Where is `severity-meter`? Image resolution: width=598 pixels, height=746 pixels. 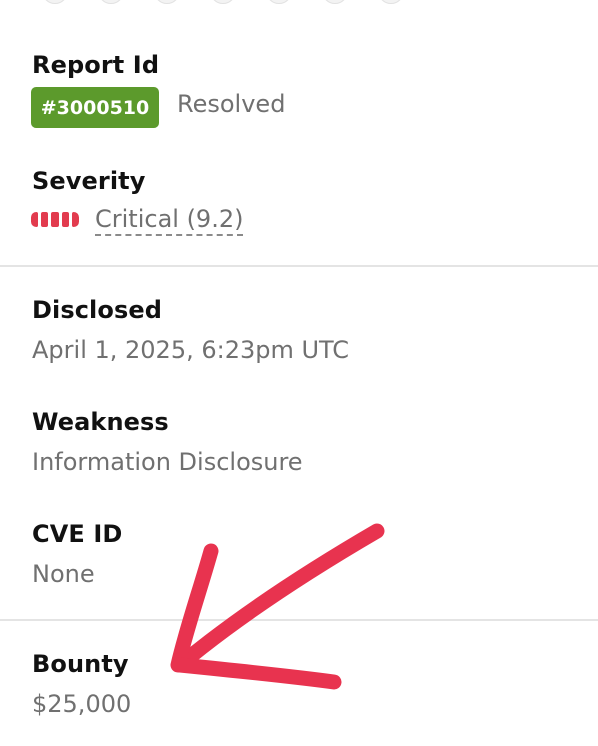 severity-meter is located at coordinates (55, 219).